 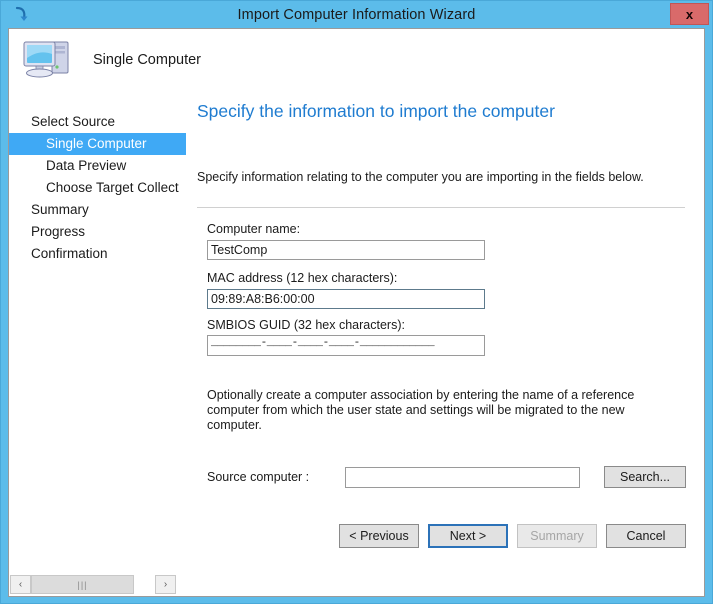 What do you see at coordinates (47, 60) in the screenshot?
I see `computer-icon` at bounding box center [47, 60].